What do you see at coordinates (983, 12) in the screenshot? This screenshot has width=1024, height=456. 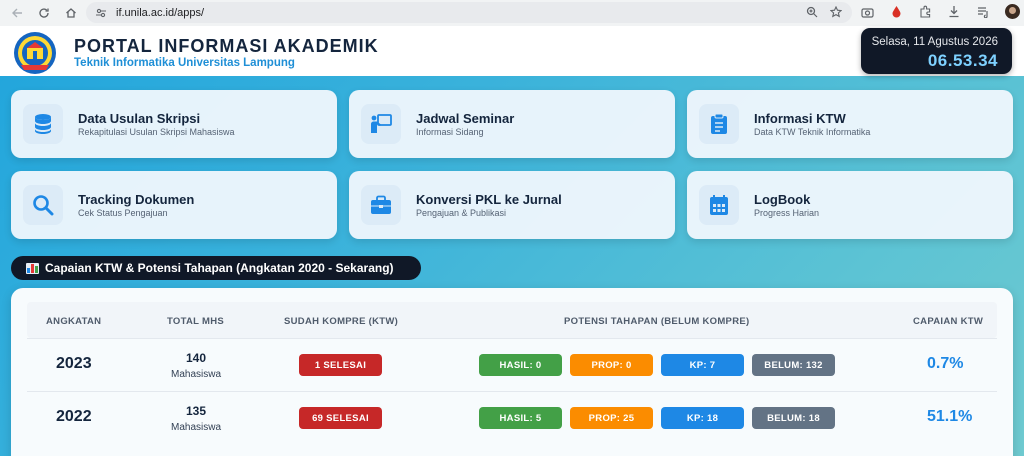 I see `media-queue-icon` at bounding box center [983, 12].